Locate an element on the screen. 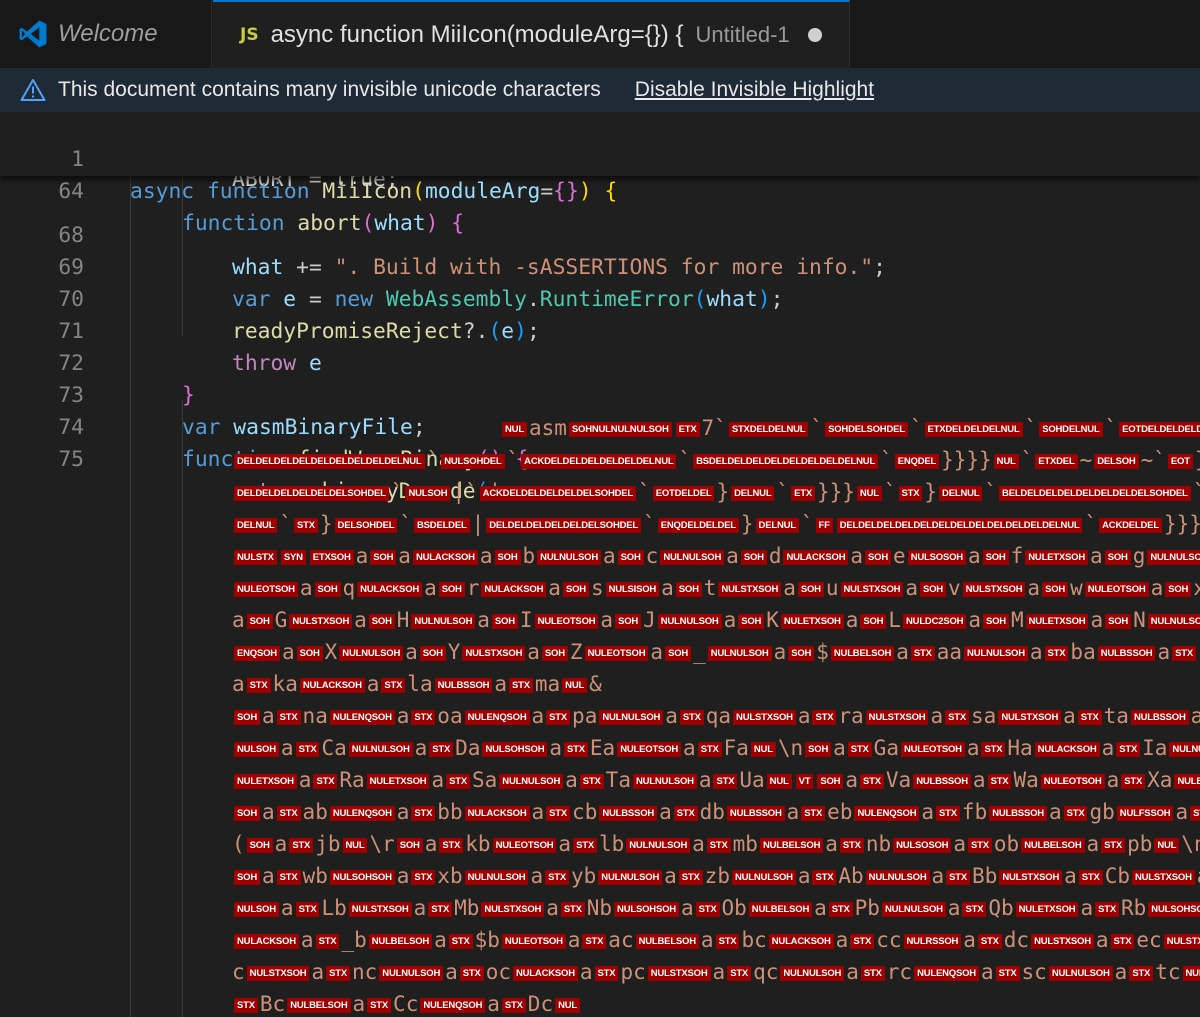  tab-welcome: Welcome is located at coordinates (106, 34).